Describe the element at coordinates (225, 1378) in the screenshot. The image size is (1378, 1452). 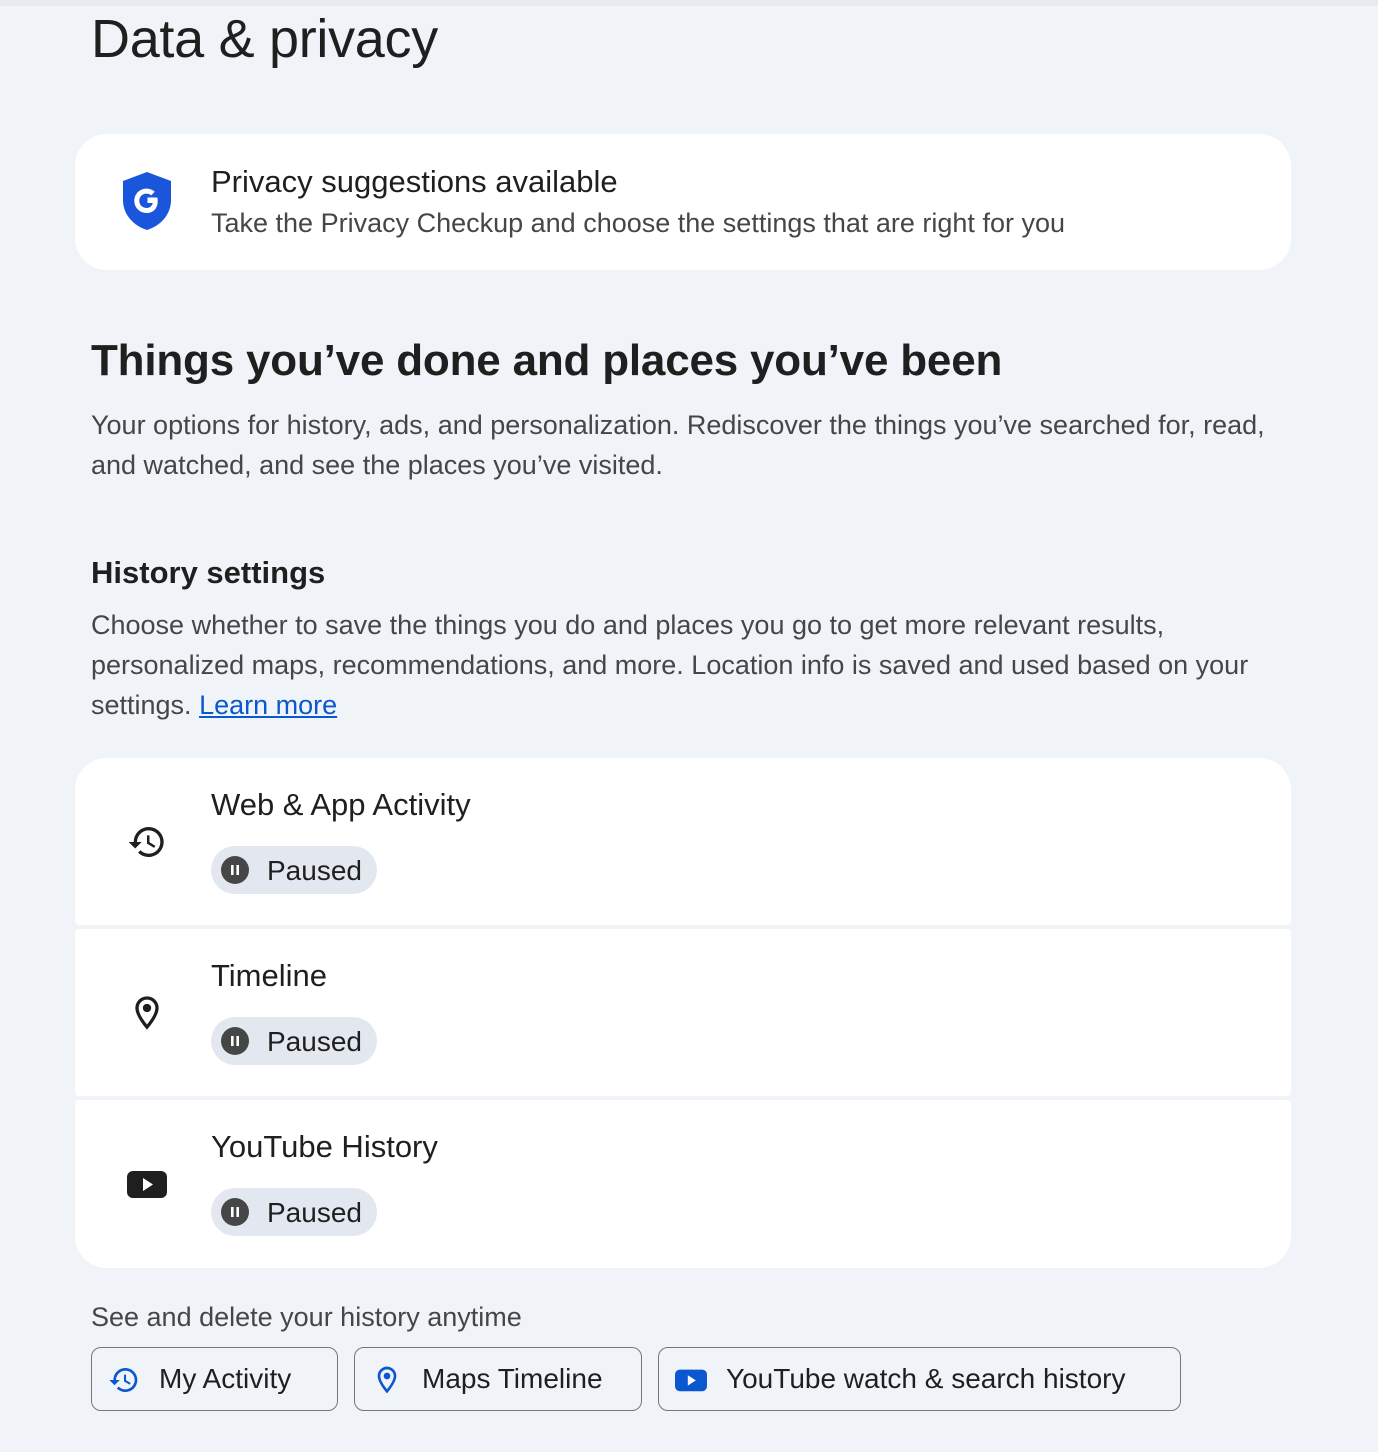
I see `button-label: My Activity` at that location.